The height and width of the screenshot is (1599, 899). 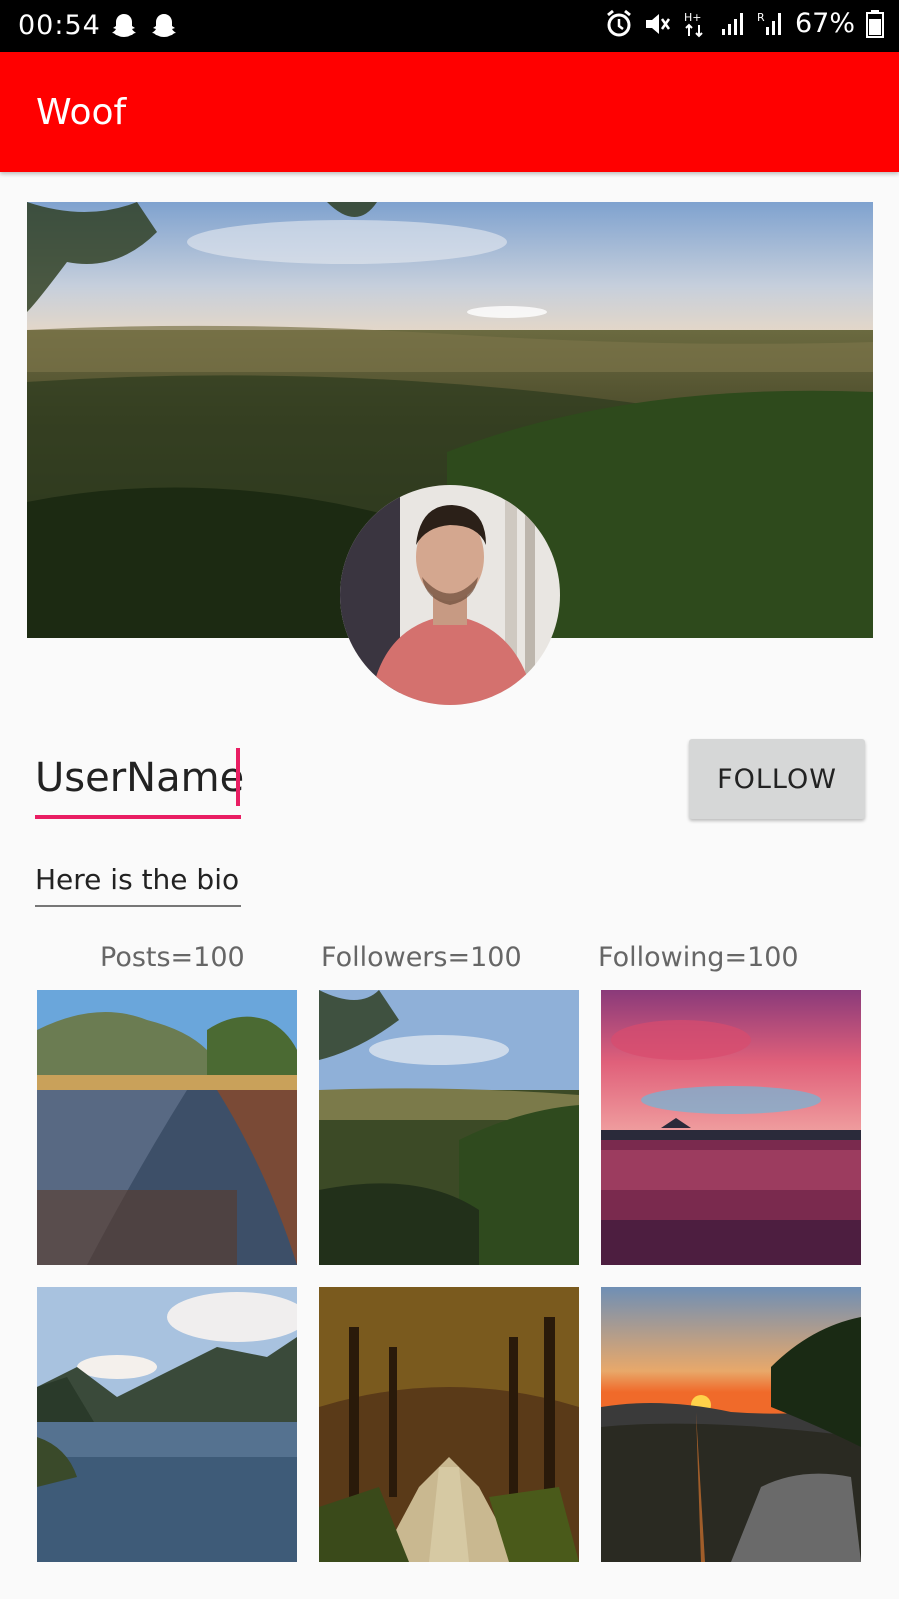 I want to click on grid-photo-mountain-lake, so click(x=167, y=1424).